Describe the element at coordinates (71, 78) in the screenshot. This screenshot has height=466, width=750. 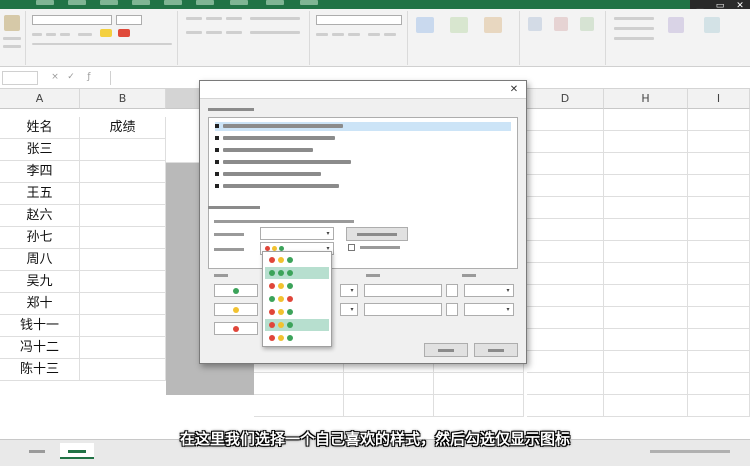
I see `confirm-formula-icon: ✓` at that location.